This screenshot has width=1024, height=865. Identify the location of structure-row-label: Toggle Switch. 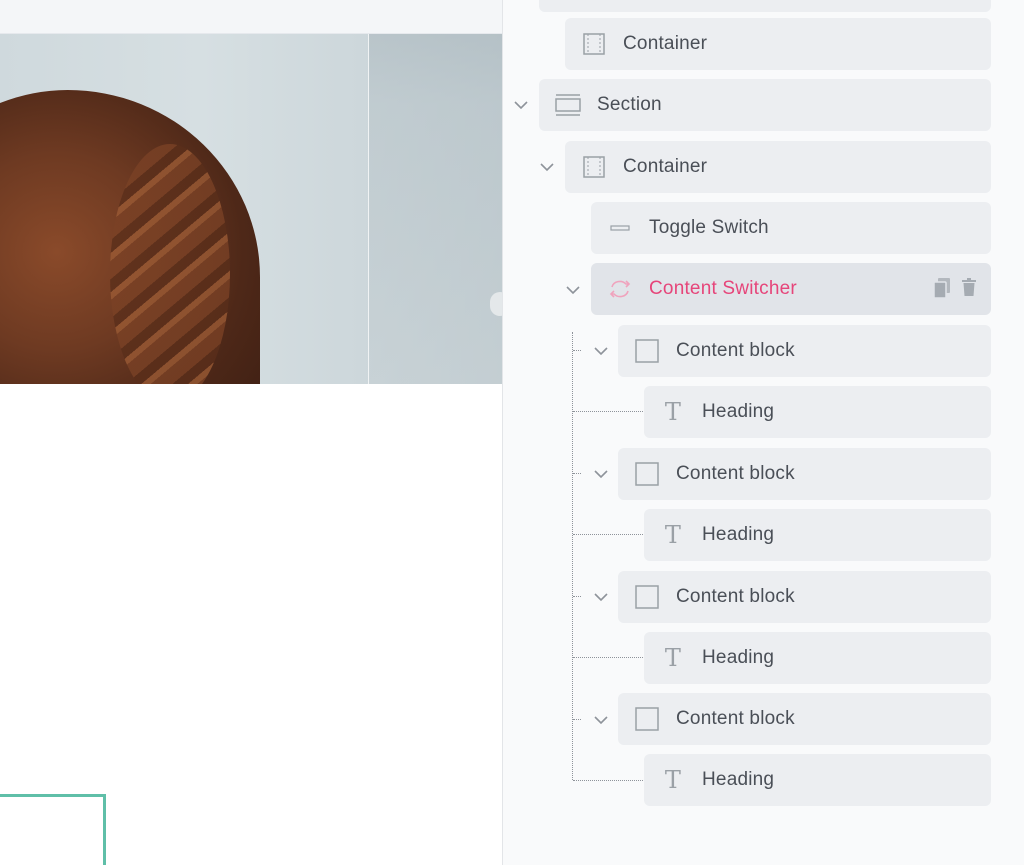
(709, 227).